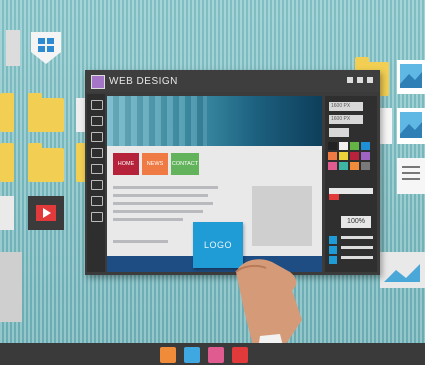  I want to click on minimize-icon, so click(350, 80).